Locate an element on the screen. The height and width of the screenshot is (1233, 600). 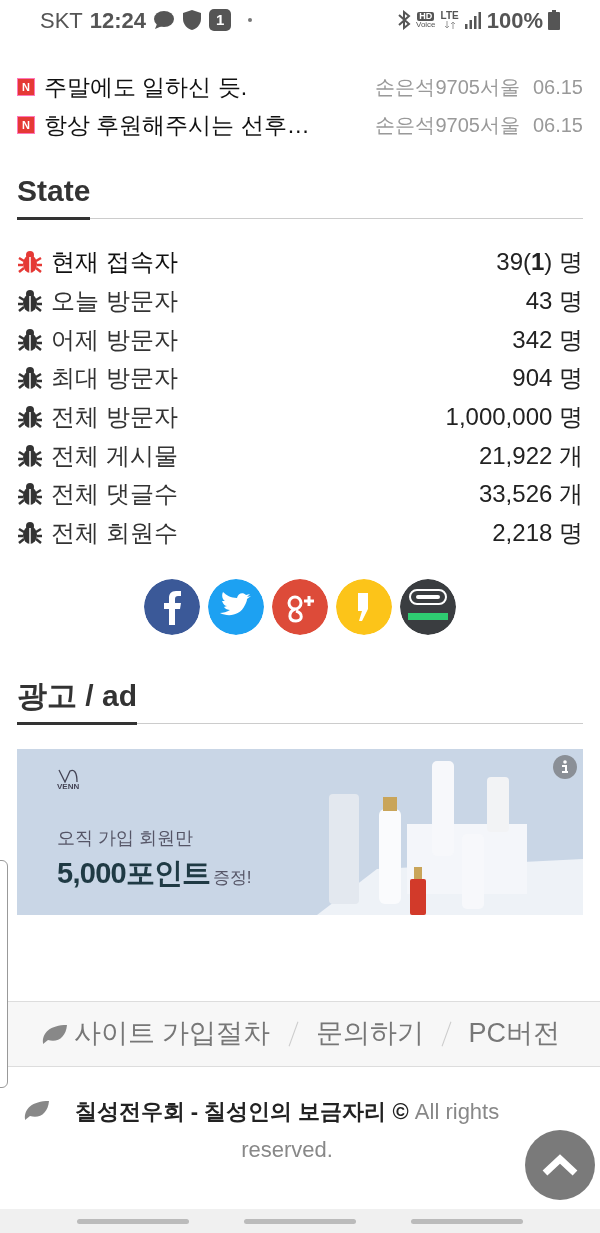
stat-label: 전체 게시물 is located at coordinates (115, 455).